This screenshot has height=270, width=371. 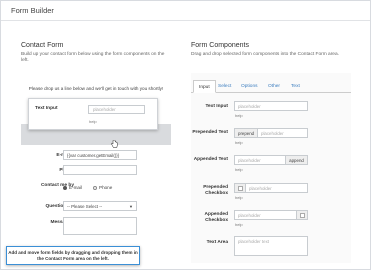 I want to click on email-row: E-mail * {{var customer.getEmail()}}, so click(x=96, y=157).